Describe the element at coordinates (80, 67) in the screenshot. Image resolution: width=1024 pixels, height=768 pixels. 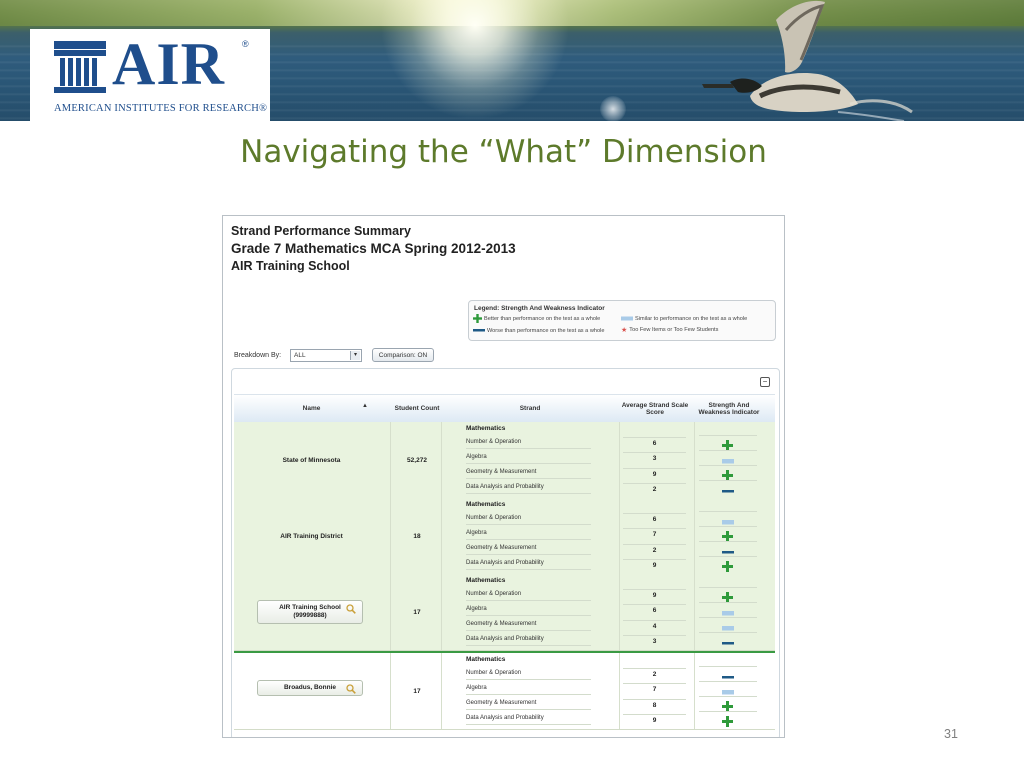
I see `air-columns-icon` at that location.